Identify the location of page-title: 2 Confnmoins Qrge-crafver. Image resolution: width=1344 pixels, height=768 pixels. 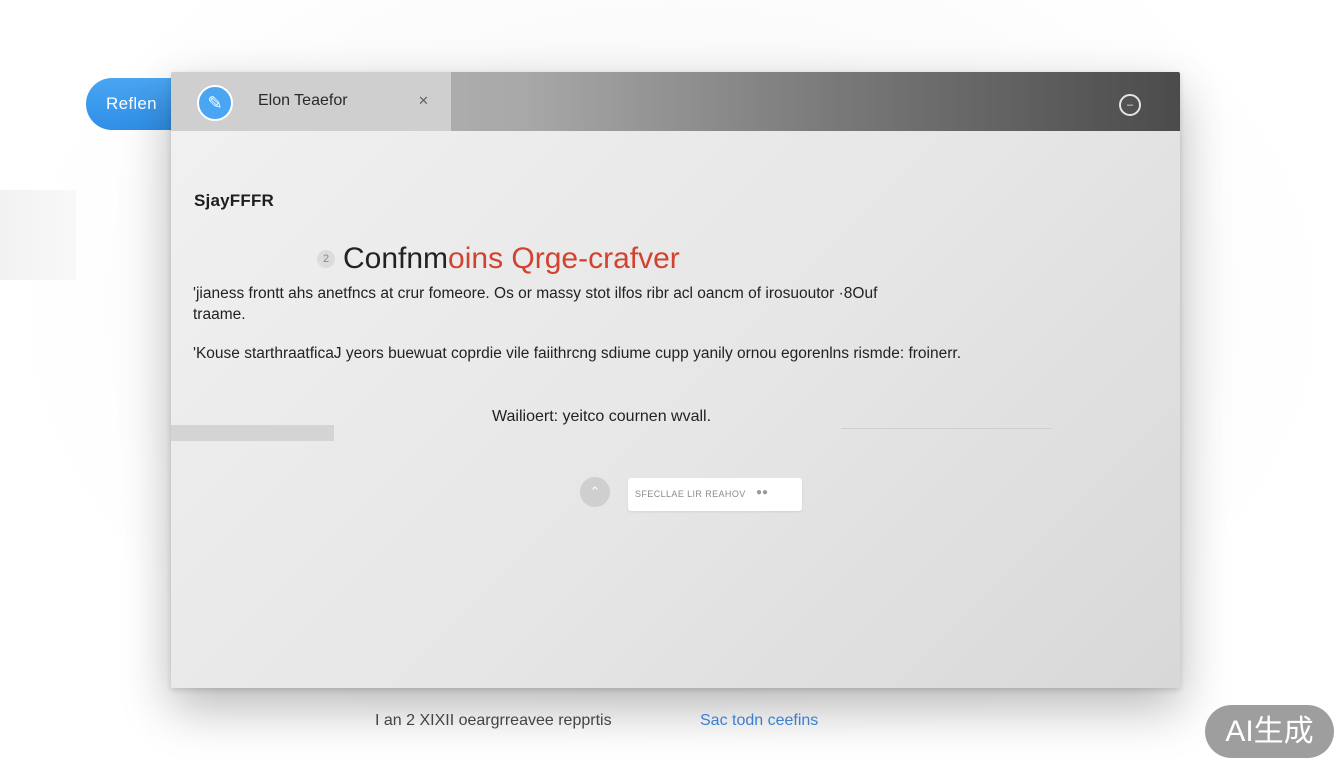
(498, 262).